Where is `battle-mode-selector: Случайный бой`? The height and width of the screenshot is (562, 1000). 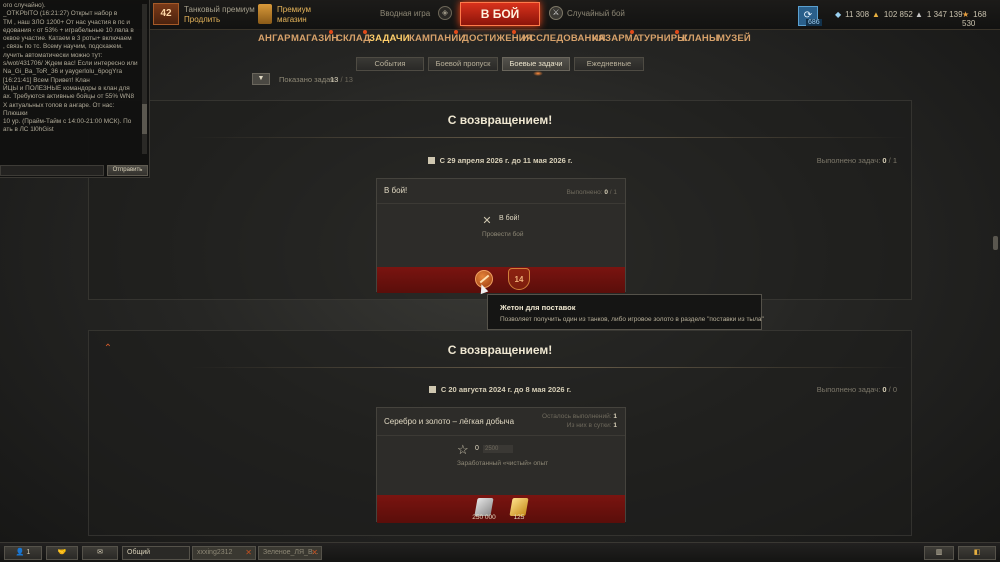
battle-mode-selector: Случайный бой is located at coordinates (596, 13).